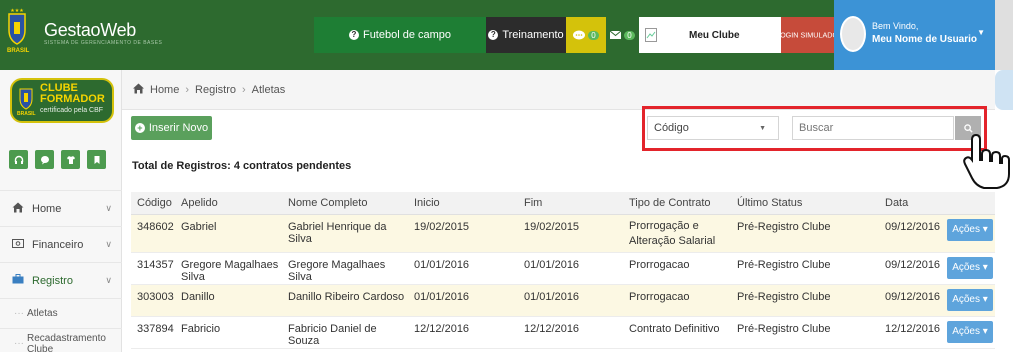 This screenshot has height=352, width=1013. What do you see at coordinates (19, 244) in the screenshot?
I see `money-icon` at bounding box center [19, 244].